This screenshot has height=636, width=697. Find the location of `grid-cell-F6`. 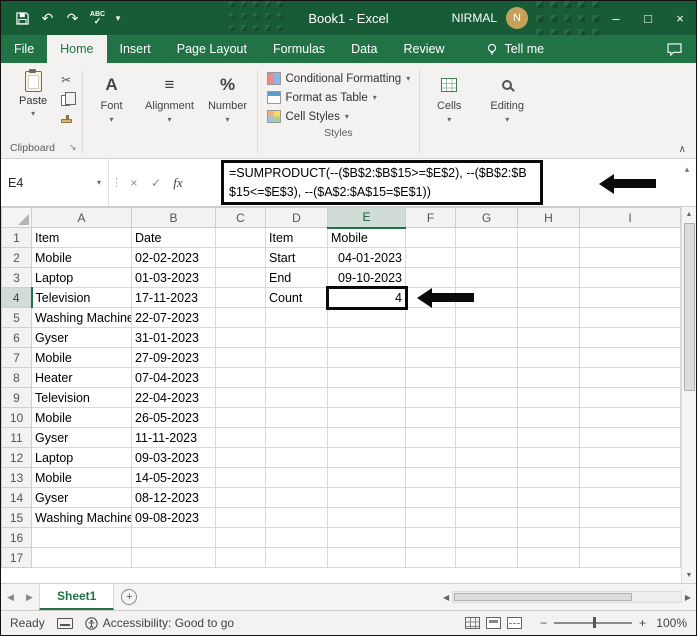

grid-cell-F6 is located at coordinates (430, 337).